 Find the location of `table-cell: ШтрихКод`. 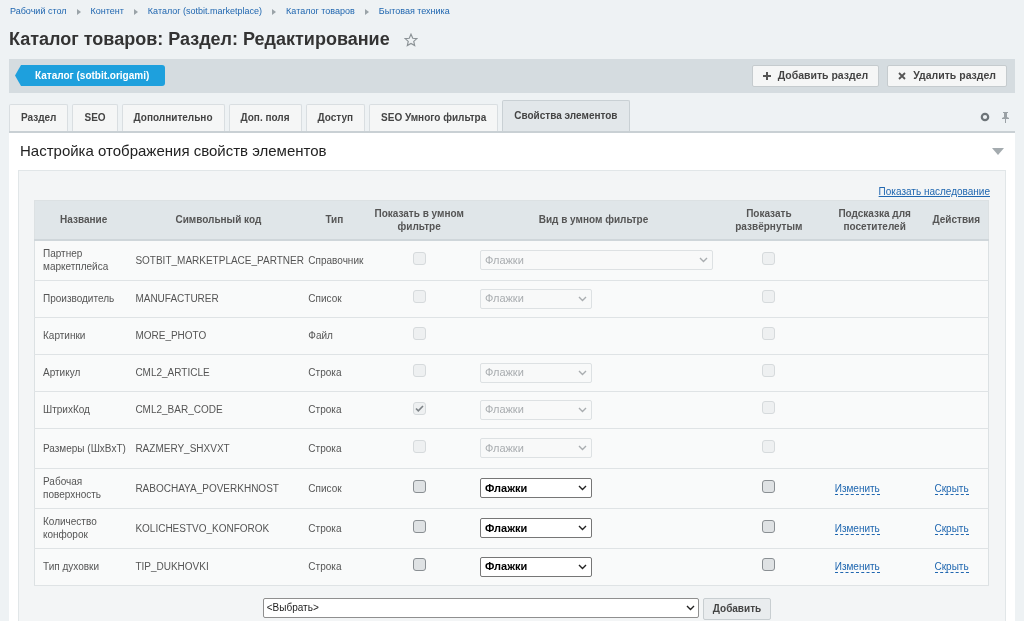

table-cell: ШтрихКод is located at coordinates (83, 409).